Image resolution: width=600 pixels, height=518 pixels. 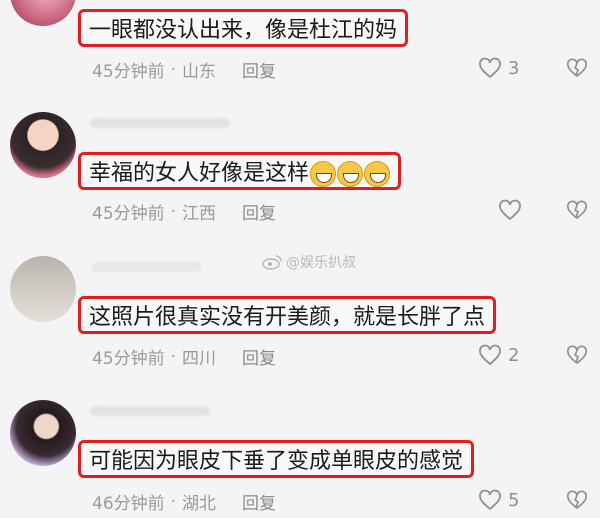 I want to click on comment-location: 江西, so click(x=199, y=214).